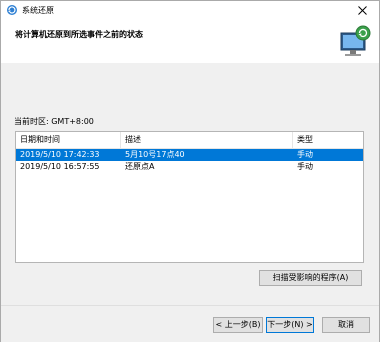 The height and width of the screenshot is (342, 380). Describe the element at coordinates (190, 323) in the screenshot. I see `wizard-footer: < 上一步(B) 下一步(N) > 取消` at that location.